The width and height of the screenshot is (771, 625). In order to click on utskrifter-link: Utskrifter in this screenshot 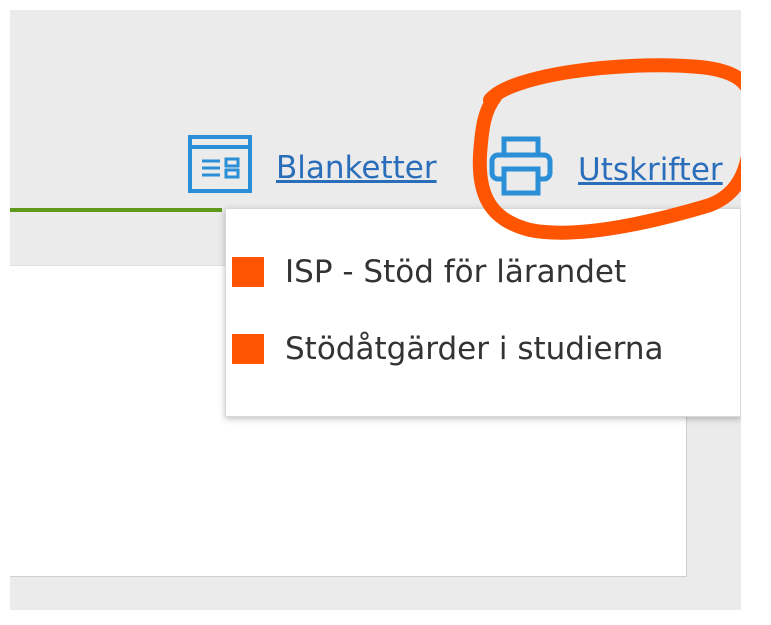, I will do `click(605, 170)`.